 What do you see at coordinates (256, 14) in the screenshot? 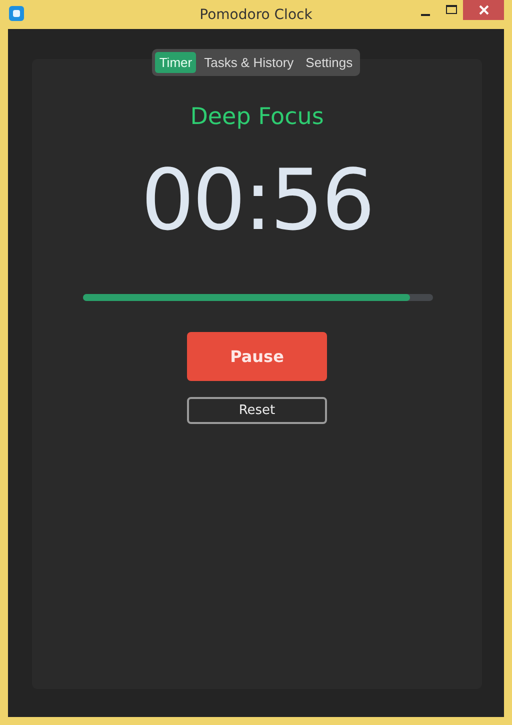
I see `window-title: Pomodoro Clock` at bounding box center [256, 14].